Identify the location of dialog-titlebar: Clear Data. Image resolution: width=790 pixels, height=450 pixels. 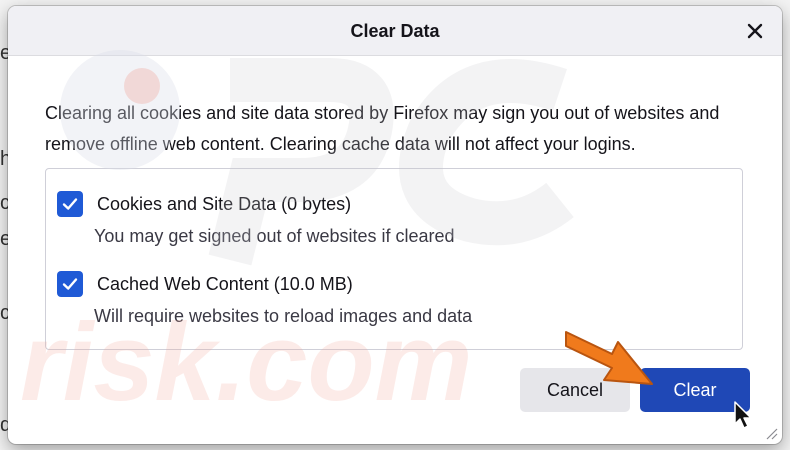
(395, 31).